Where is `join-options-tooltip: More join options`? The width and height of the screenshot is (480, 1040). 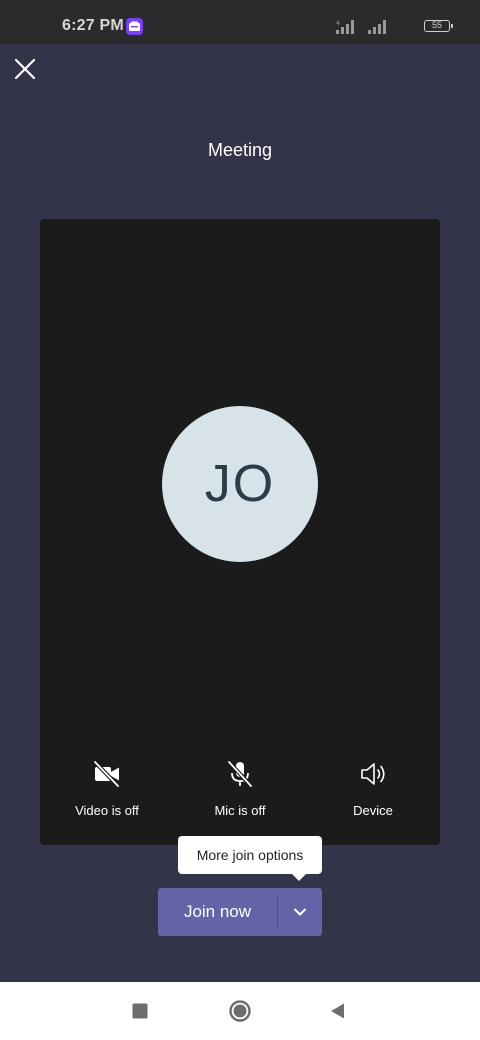 join-options-tooltip: More join options is located at coordinates (250, 858).